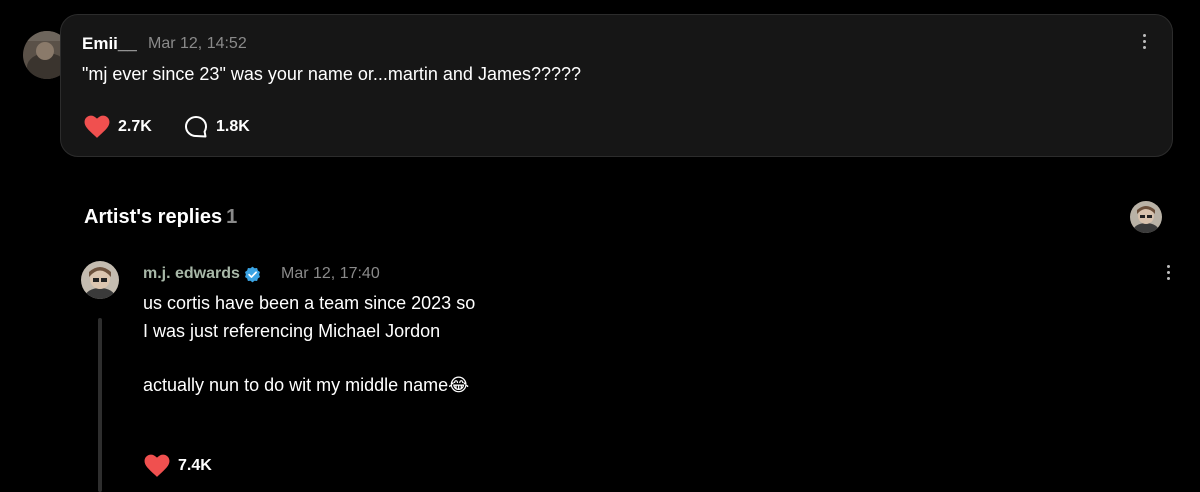 This screenshot has width=1200, height=492. What do you see at coordinates (100, 280) in the screenshot?
I see `reply-author-avatar` at bounding box center [100, 280].